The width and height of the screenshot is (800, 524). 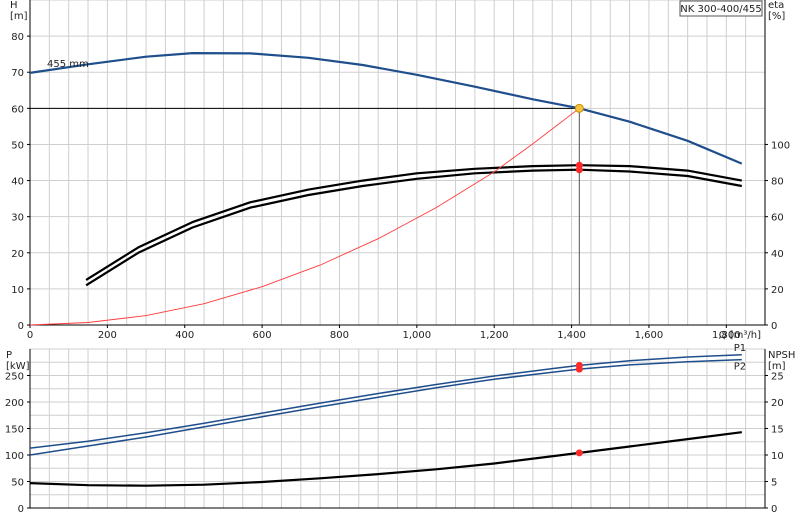 What do you see at coordinates (777, 254) in the screenshot?
I see `y-tick-label-right-top: 40` at bounding box center [777, 254].